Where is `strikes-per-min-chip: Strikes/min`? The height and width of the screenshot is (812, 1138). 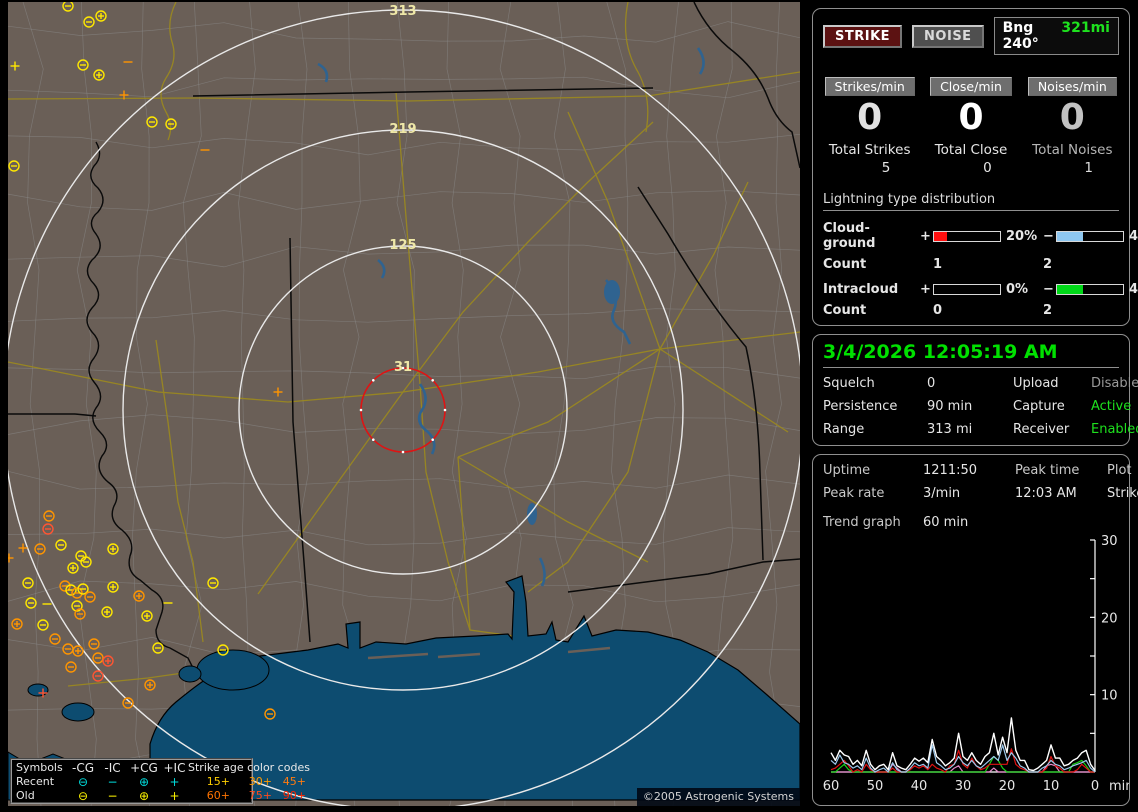
strikes-per-min-chip: Strikes/min is located at coordinates (869, 86).